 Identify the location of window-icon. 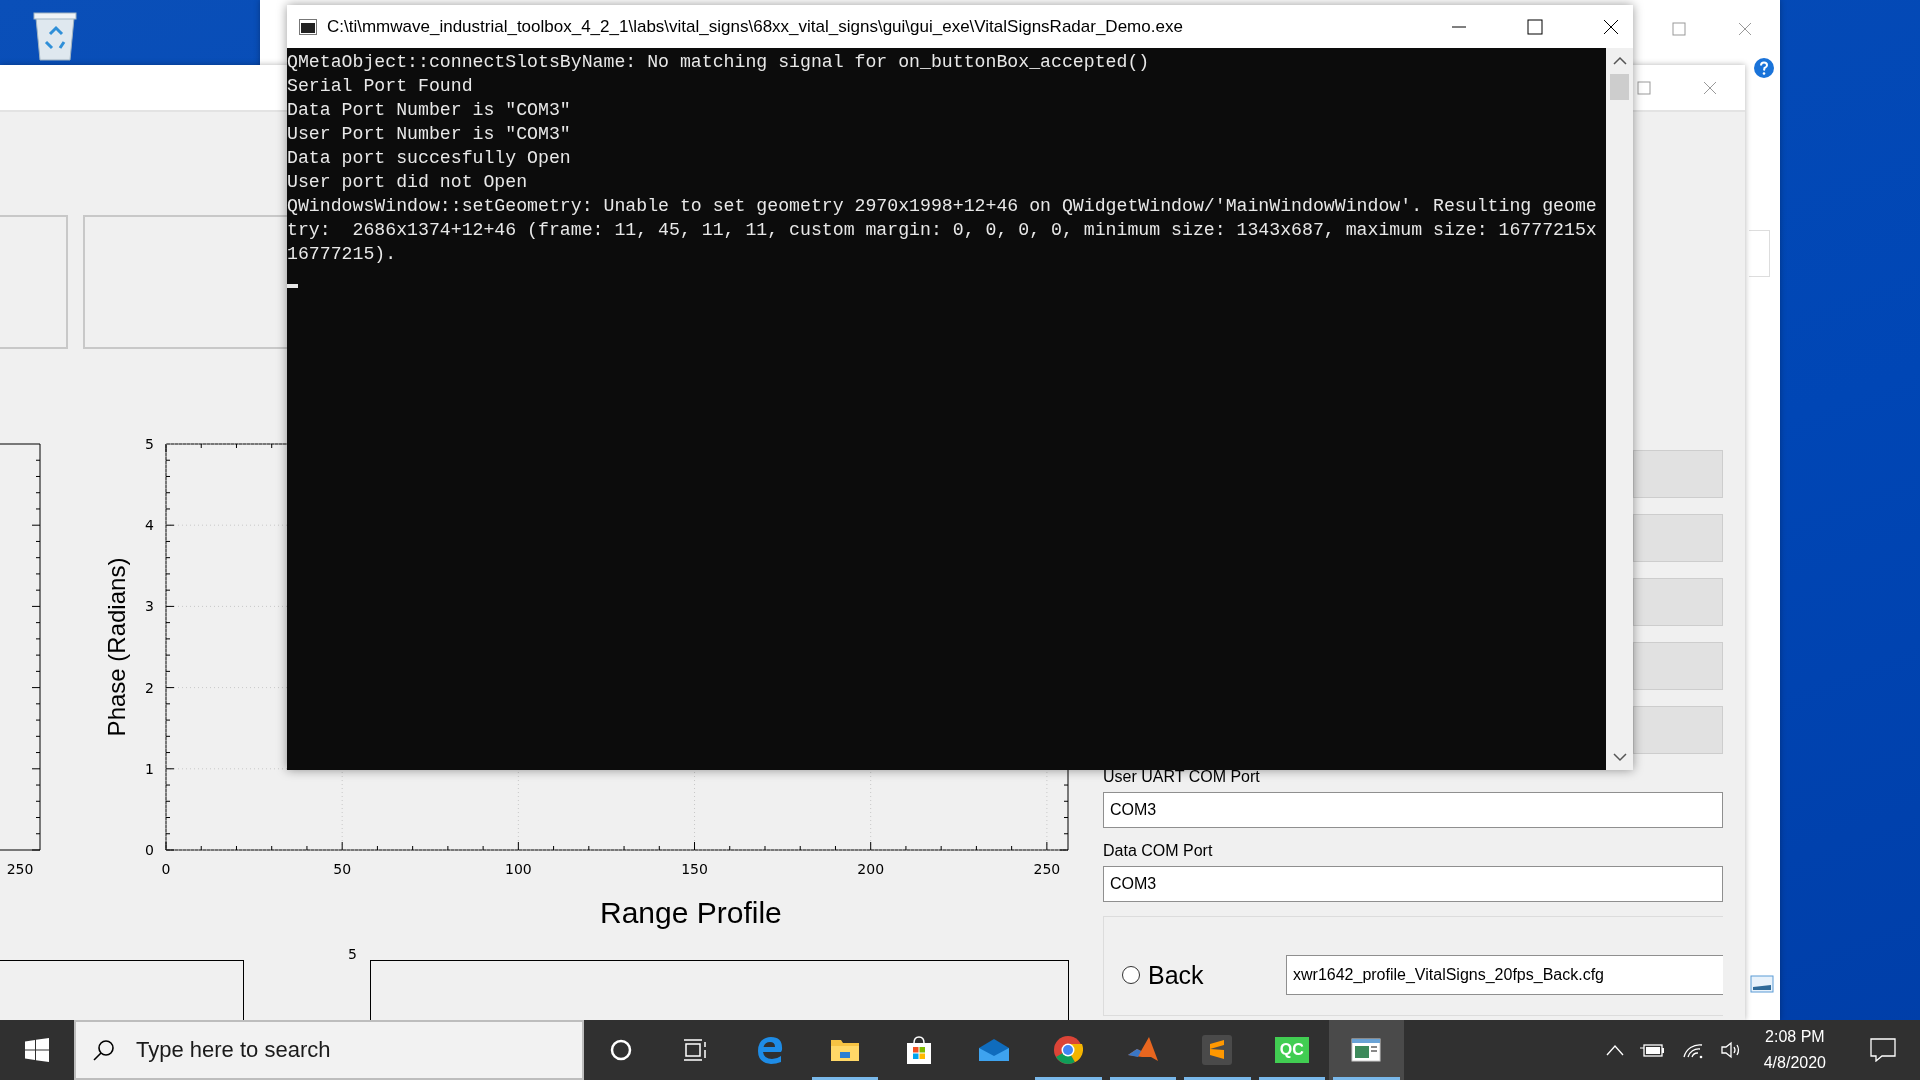
(1366, 1050).